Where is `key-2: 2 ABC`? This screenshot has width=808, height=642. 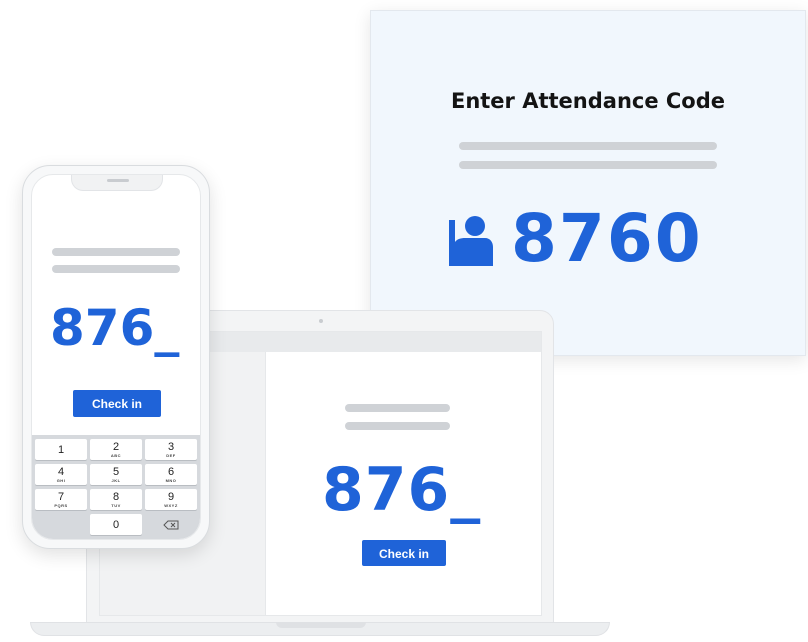 key-2: 2 ABC is located at coordinates (116, 449).